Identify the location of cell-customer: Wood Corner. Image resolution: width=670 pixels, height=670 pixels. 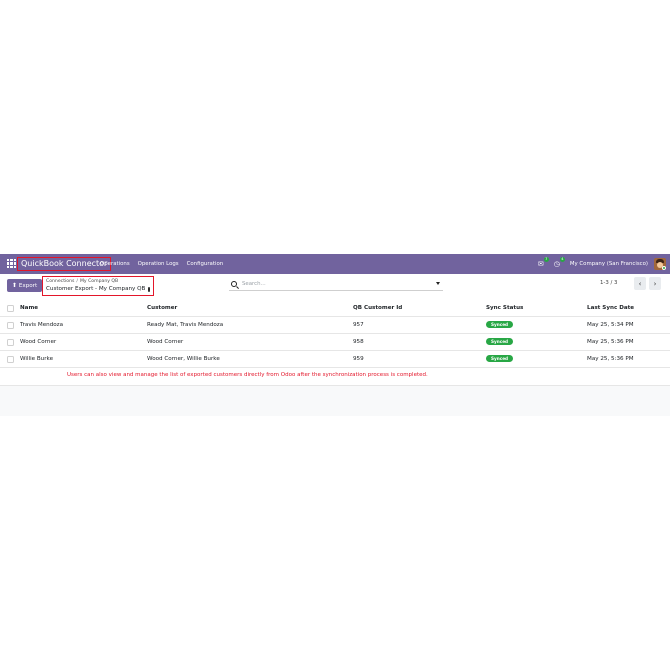
(165, 342).